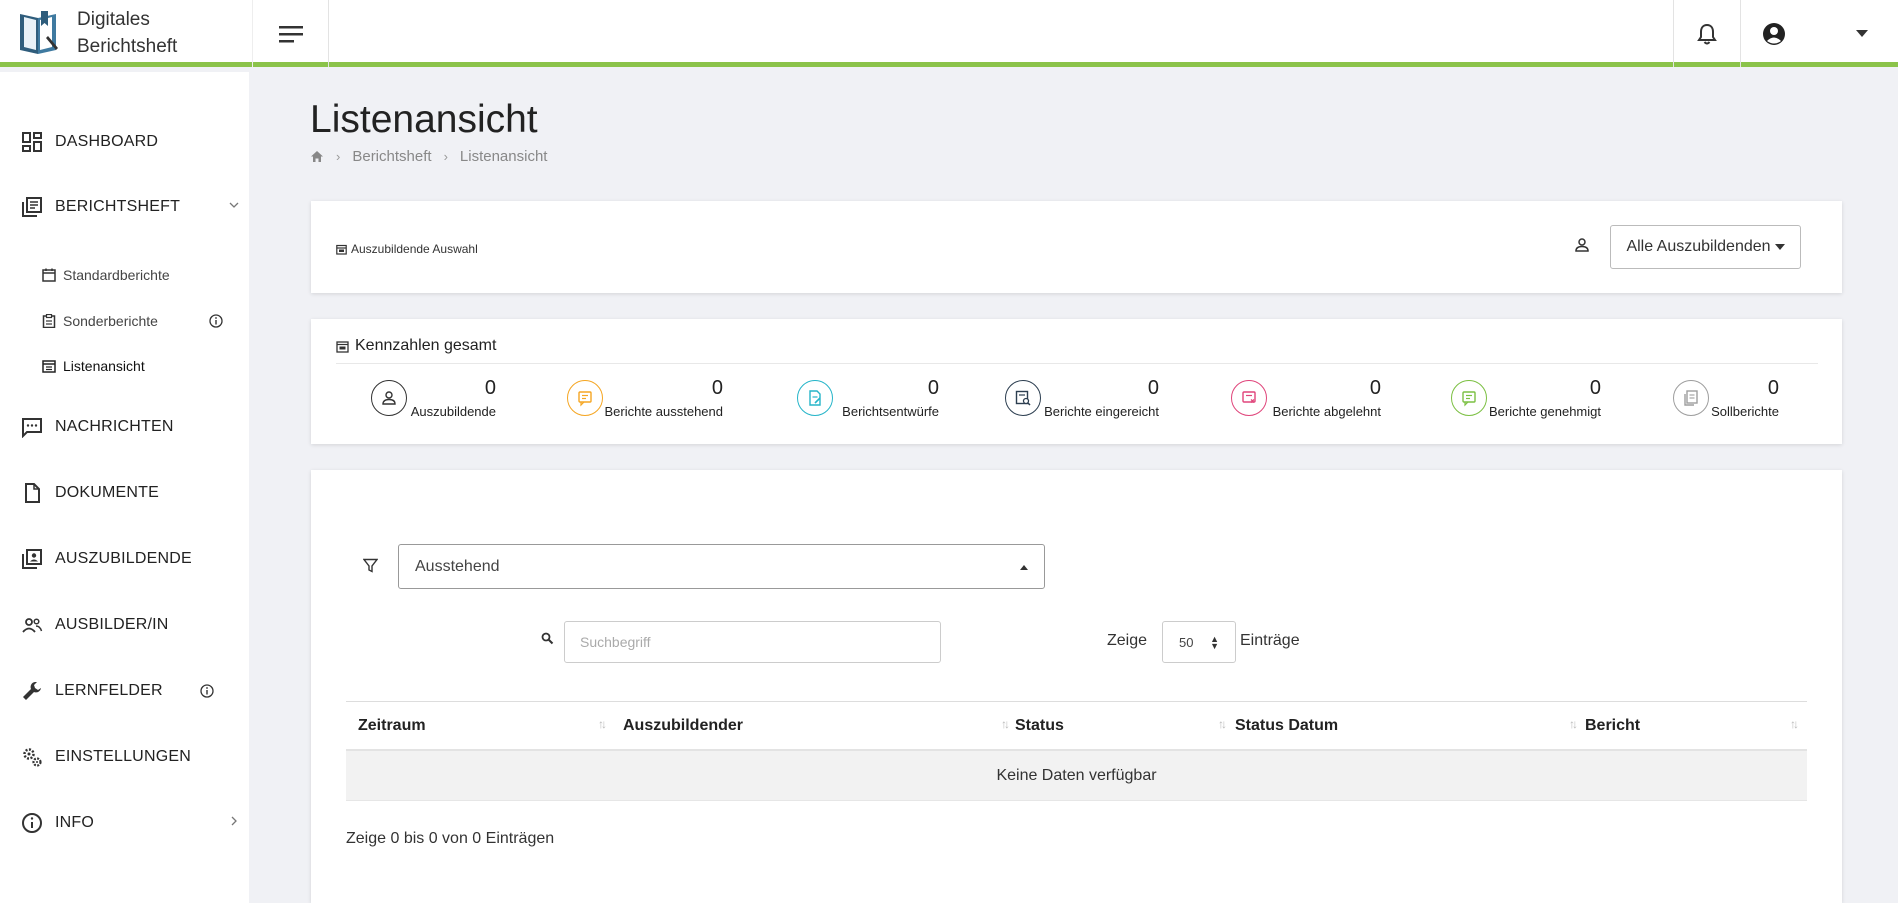 This screenshot has width=1898, height=903. Describe the element at coordinates (1410, 726) in the screenshot. I see `column-header-status-datum: Status Datum ↑↓` at that location.